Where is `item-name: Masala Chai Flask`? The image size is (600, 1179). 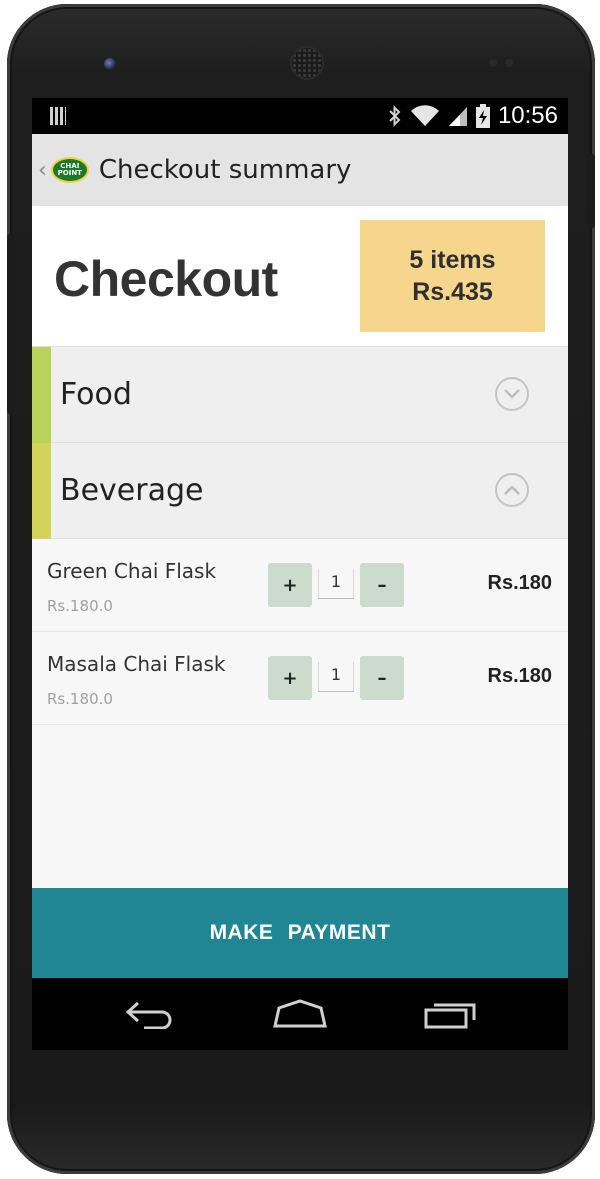
item-name: Masala Chai Flask is located at coordinates (136, 664).